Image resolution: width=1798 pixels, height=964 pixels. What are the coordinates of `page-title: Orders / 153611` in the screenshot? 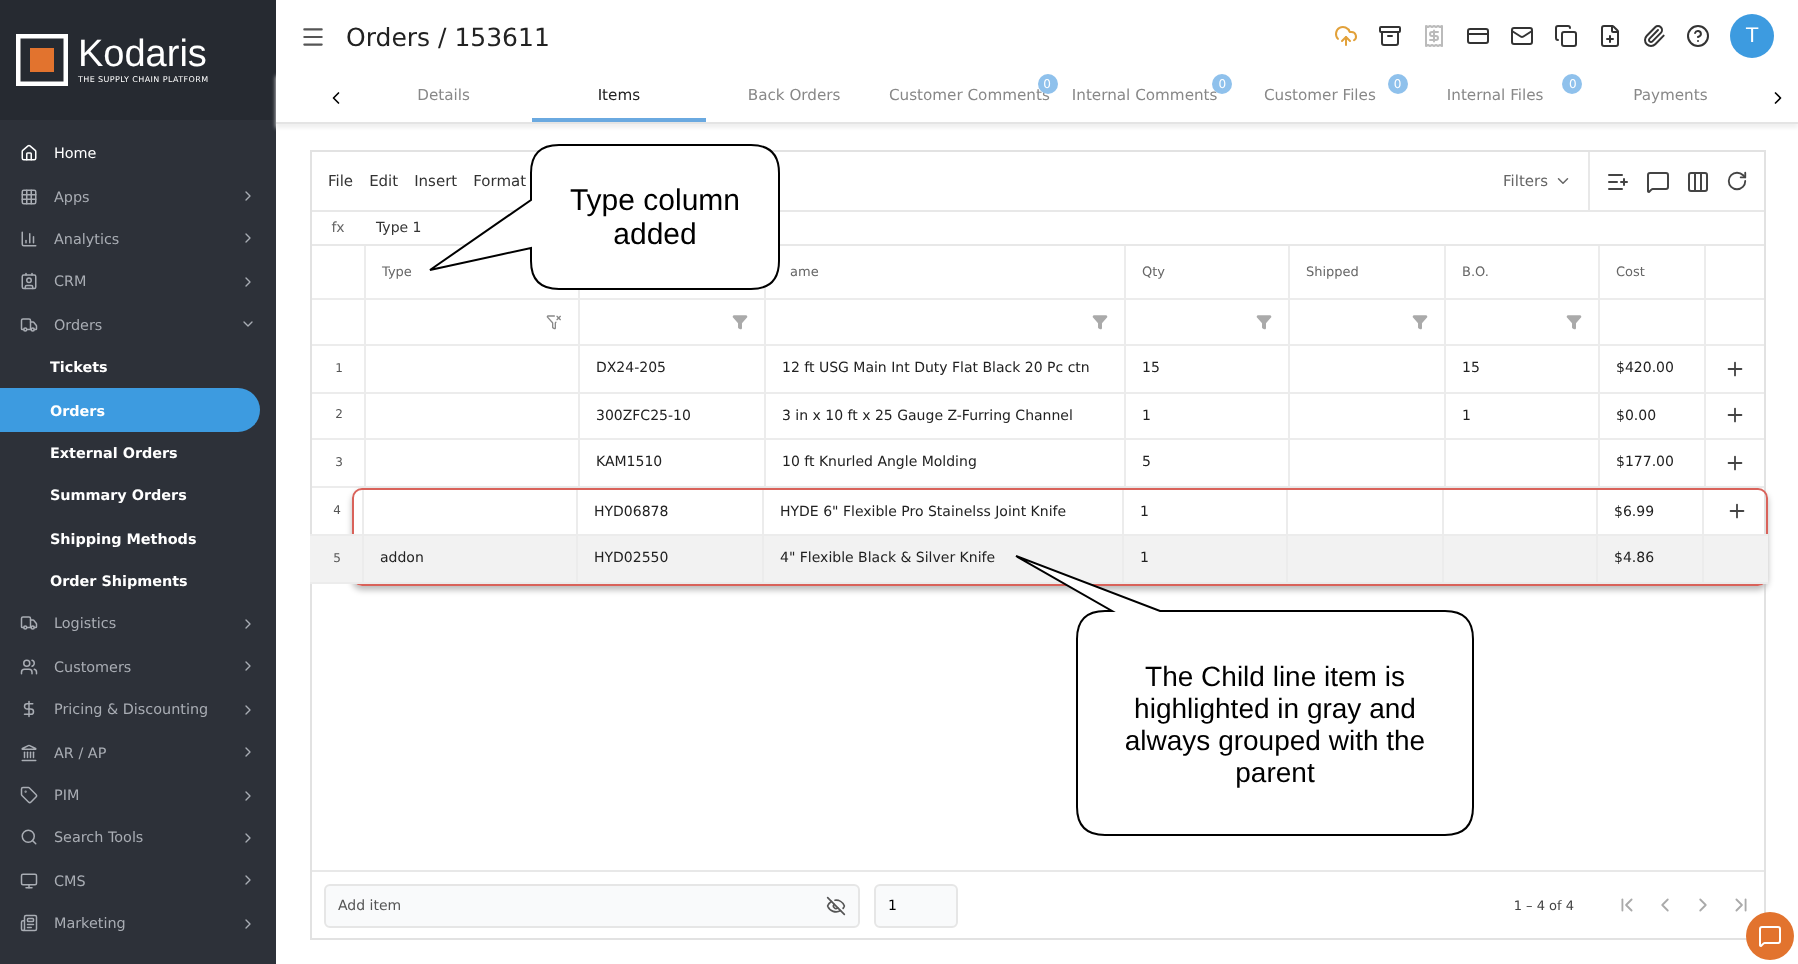 It's located at (449, 36).